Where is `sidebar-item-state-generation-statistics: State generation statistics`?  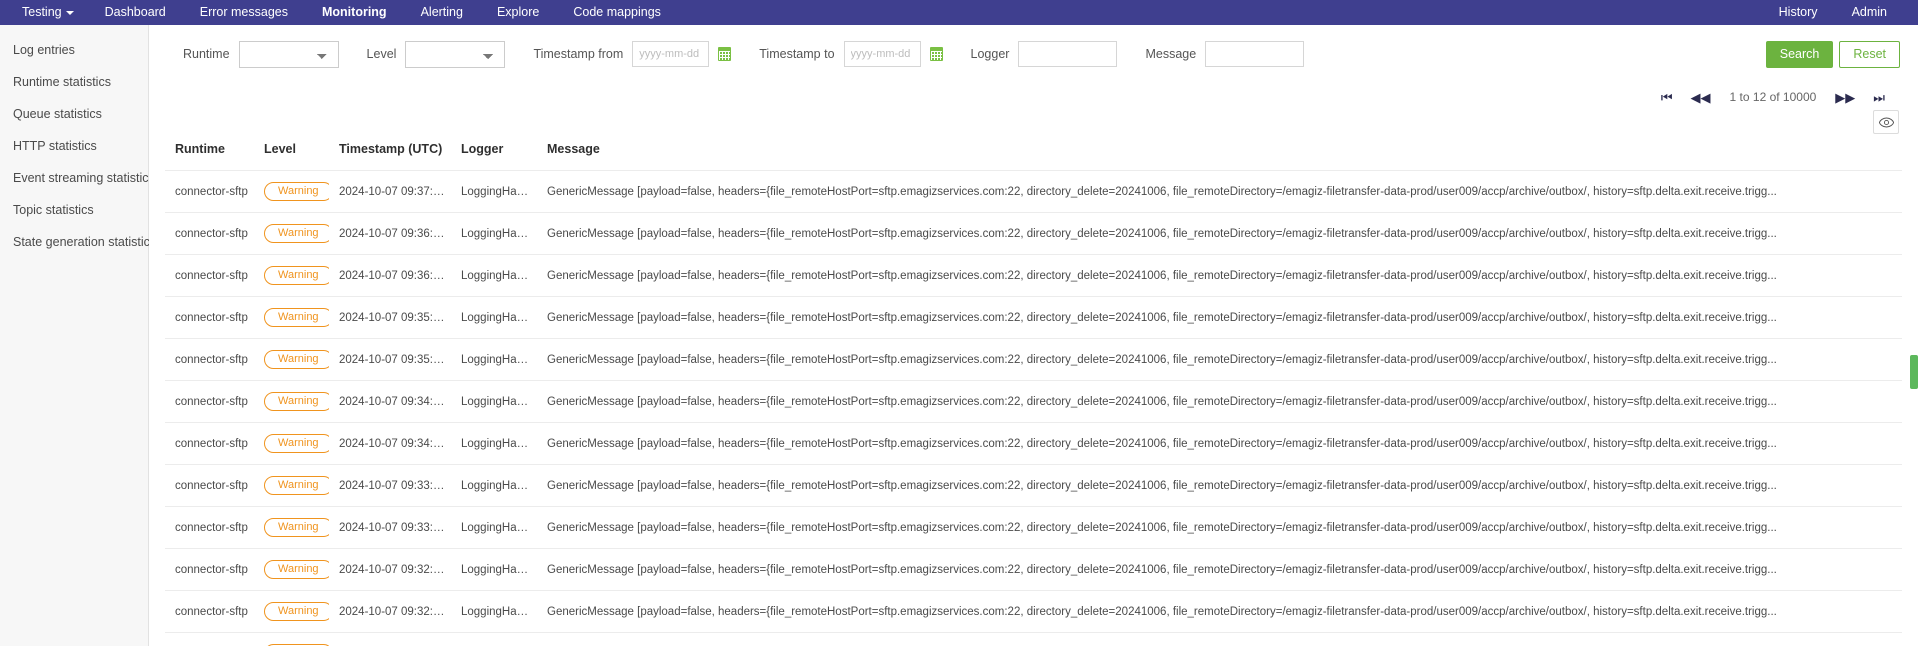 sidebar-item-state-generation-statistics: State generation statistics is located at coordinates (78, 242).